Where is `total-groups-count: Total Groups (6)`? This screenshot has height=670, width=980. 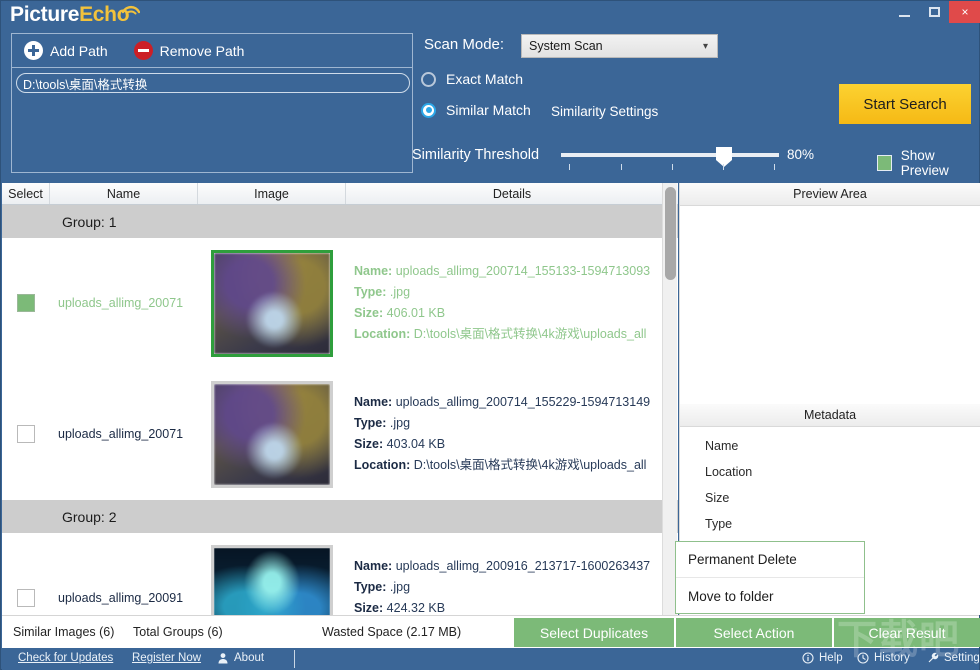
total-groups-count: Total Groups (6) is located at coordinates (178, 632).